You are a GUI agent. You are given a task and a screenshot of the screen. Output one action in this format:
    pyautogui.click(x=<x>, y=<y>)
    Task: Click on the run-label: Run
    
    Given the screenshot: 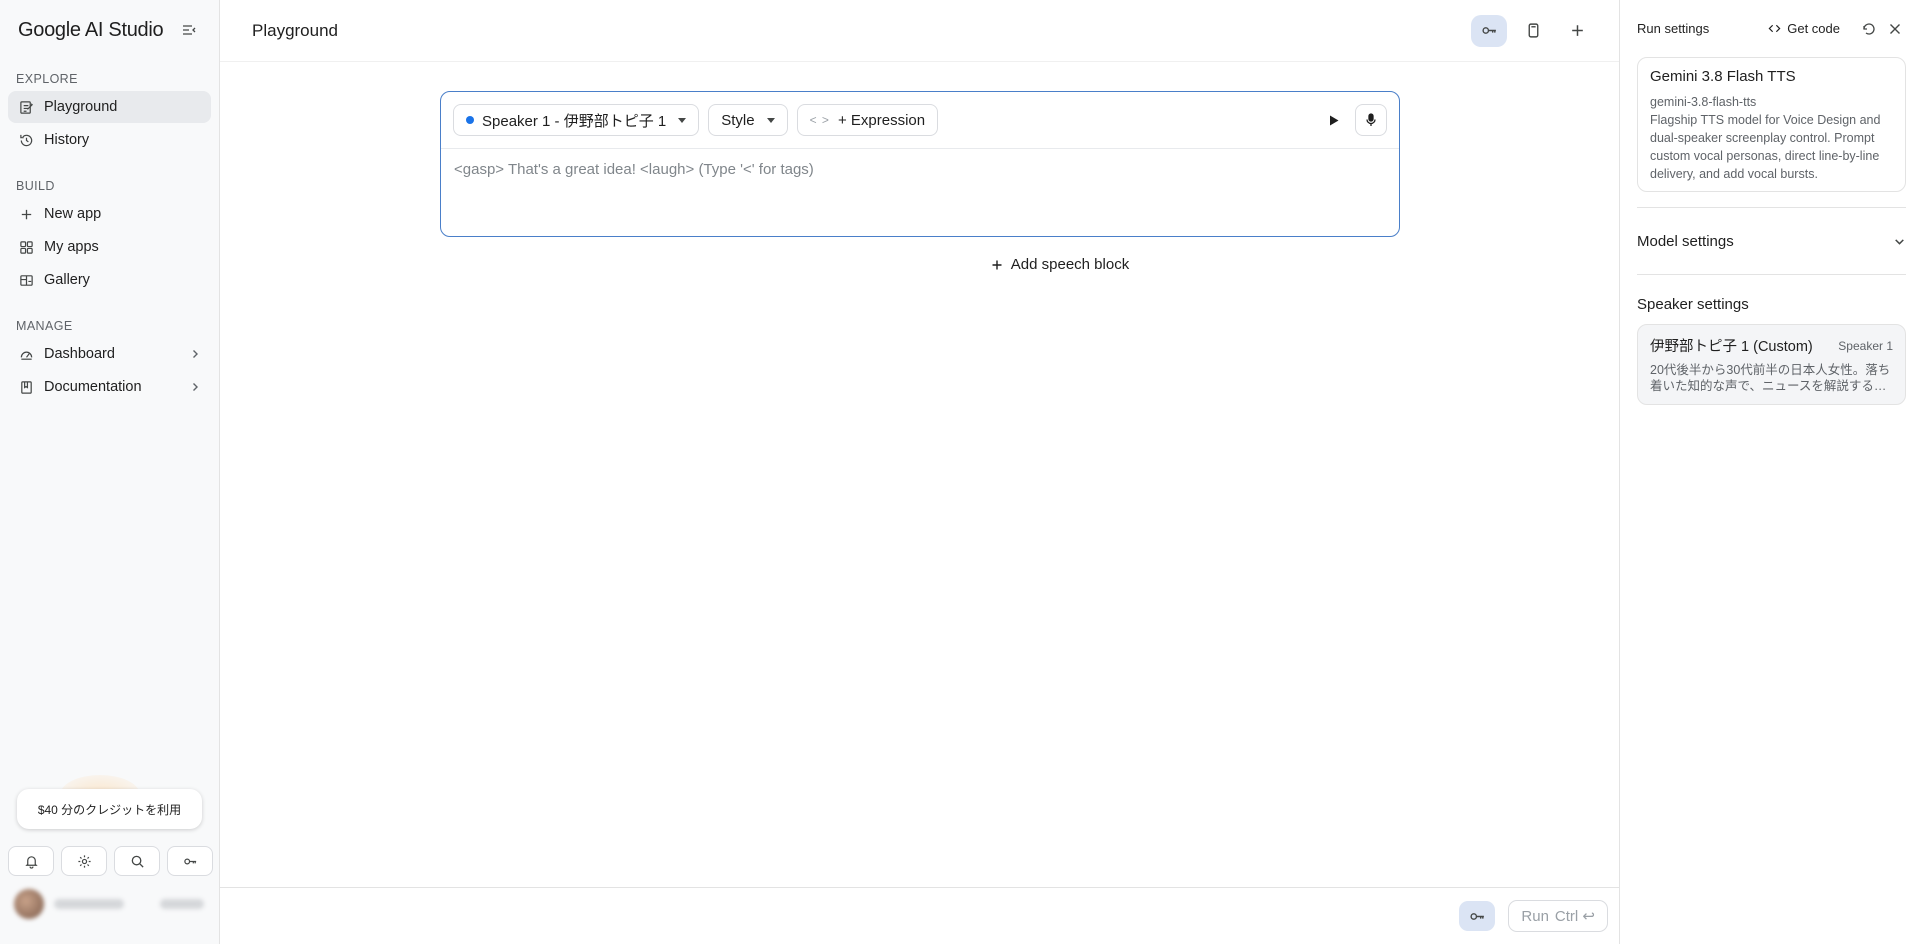 What is the action you would take?
    pyautogui.click(x=1535, y=916)
    